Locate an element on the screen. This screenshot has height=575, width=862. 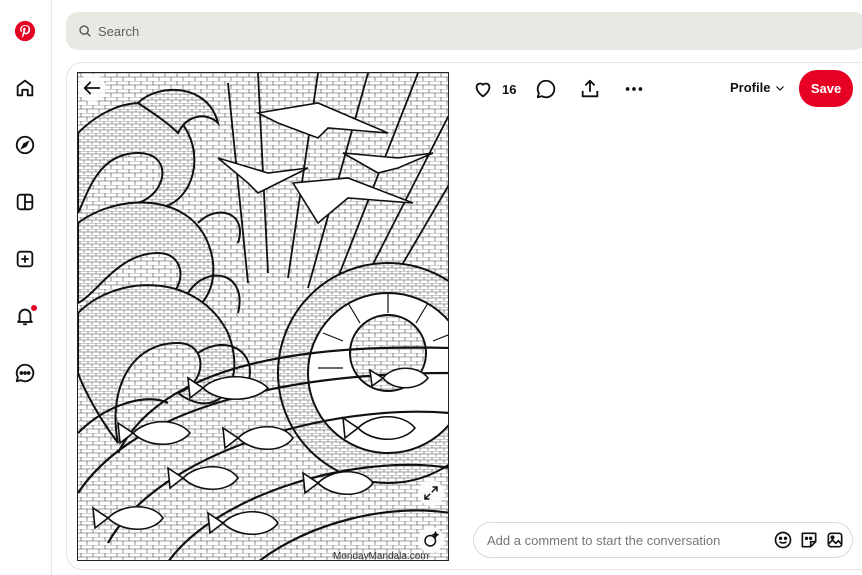
profile-label: Profile is located at coordinates (750, 87).